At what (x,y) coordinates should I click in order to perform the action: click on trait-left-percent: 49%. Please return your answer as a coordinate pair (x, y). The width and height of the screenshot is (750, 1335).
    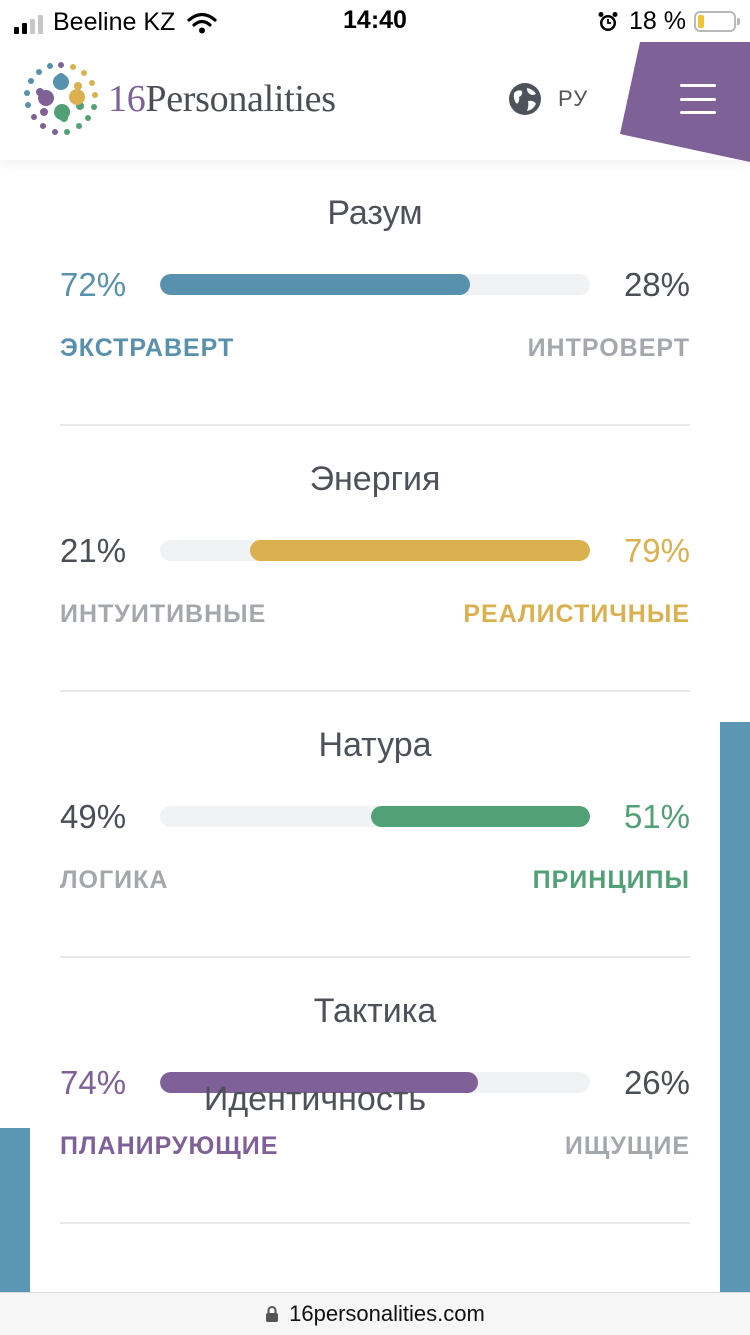
    Looking at the image, I should click on (93, 816).